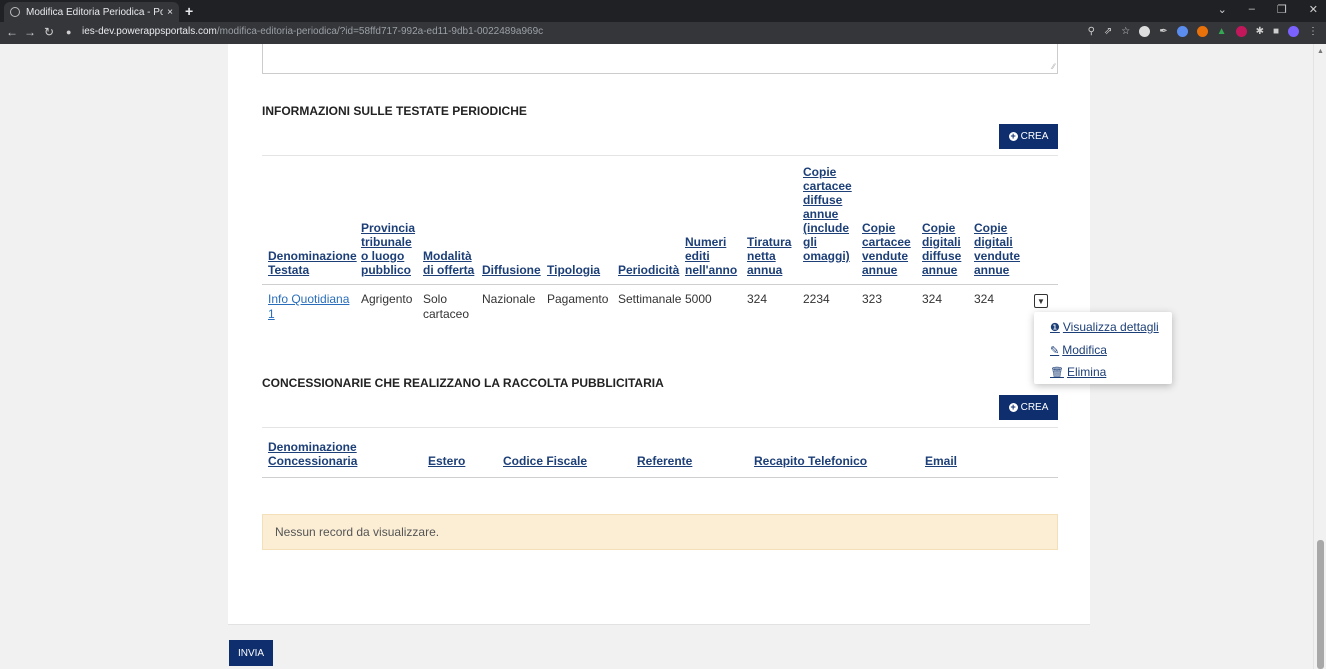  Describe the element at coordinates (1091, 31) in the screenshot. I see `zoom-icon: ⚲` at that location.